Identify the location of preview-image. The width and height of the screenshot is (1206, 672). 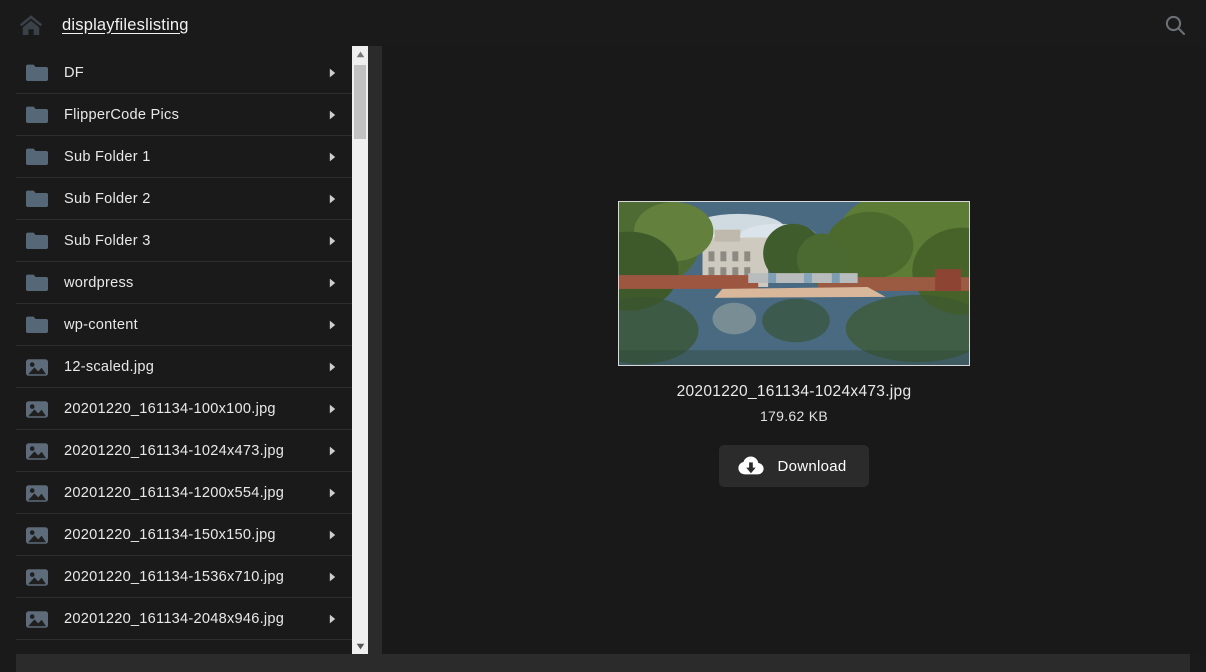
(794, 283).